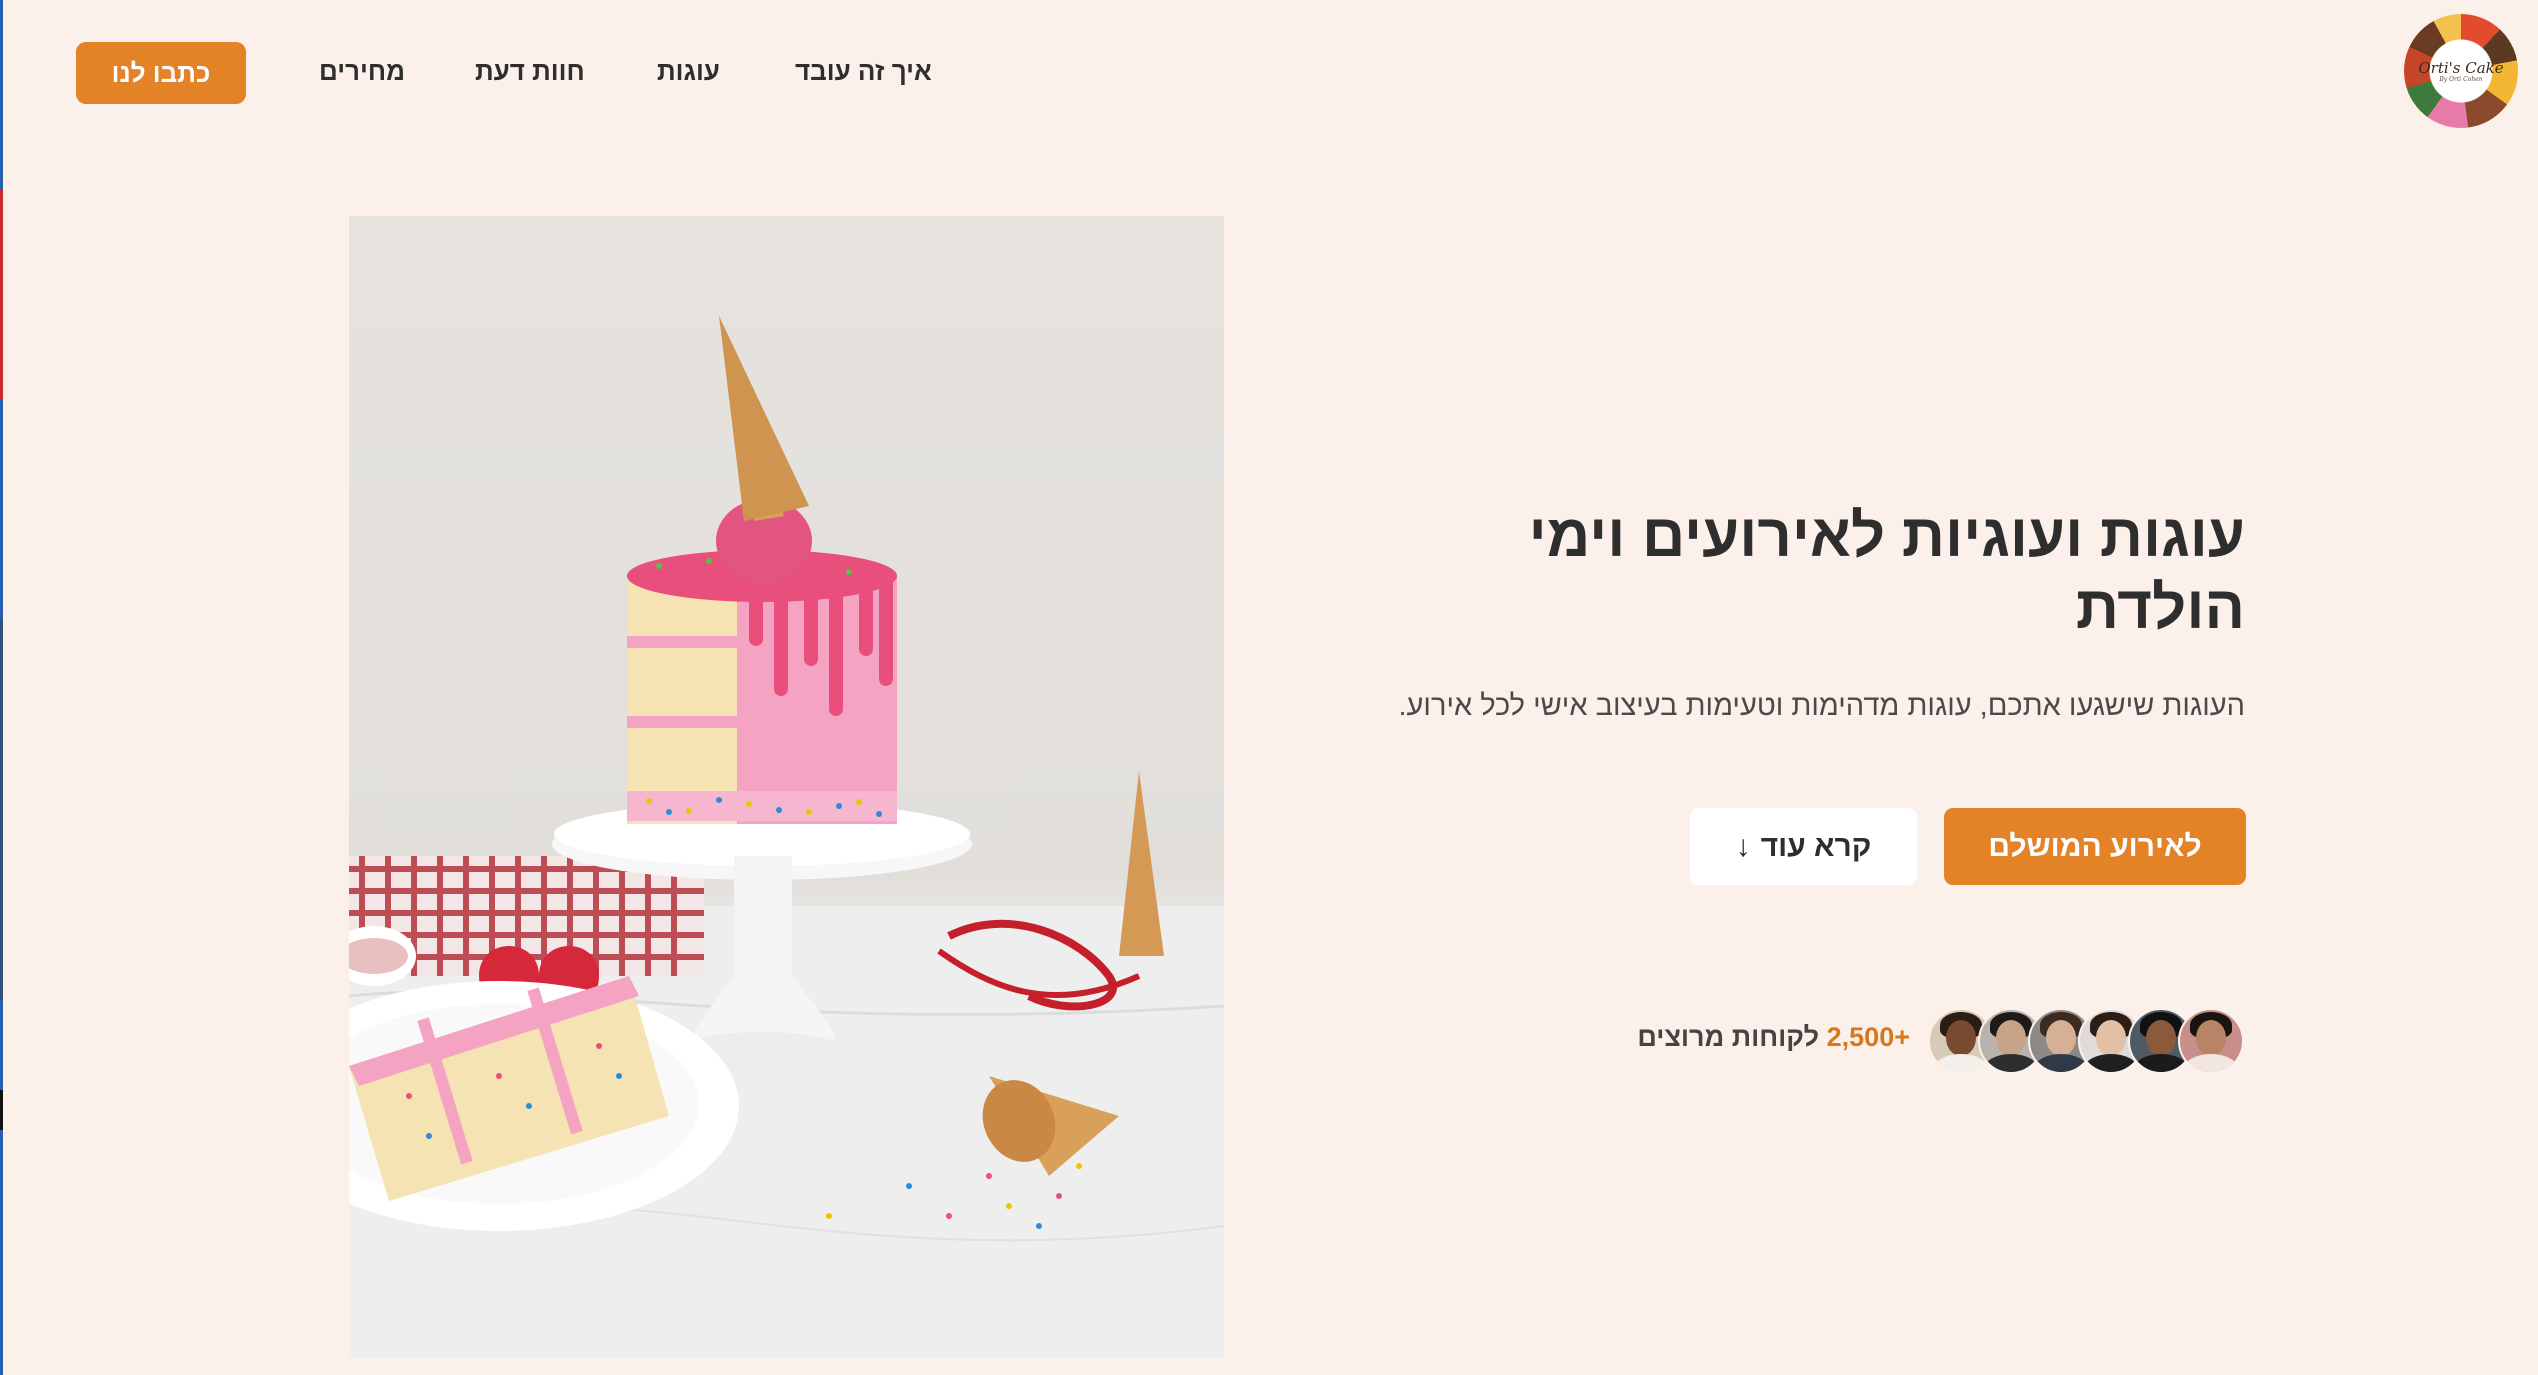 Image resolution: width=2538 pixels, height=1375 pixels. I want to click on perfect-event-button: לאירוע המושלם, so click(2095, 846).